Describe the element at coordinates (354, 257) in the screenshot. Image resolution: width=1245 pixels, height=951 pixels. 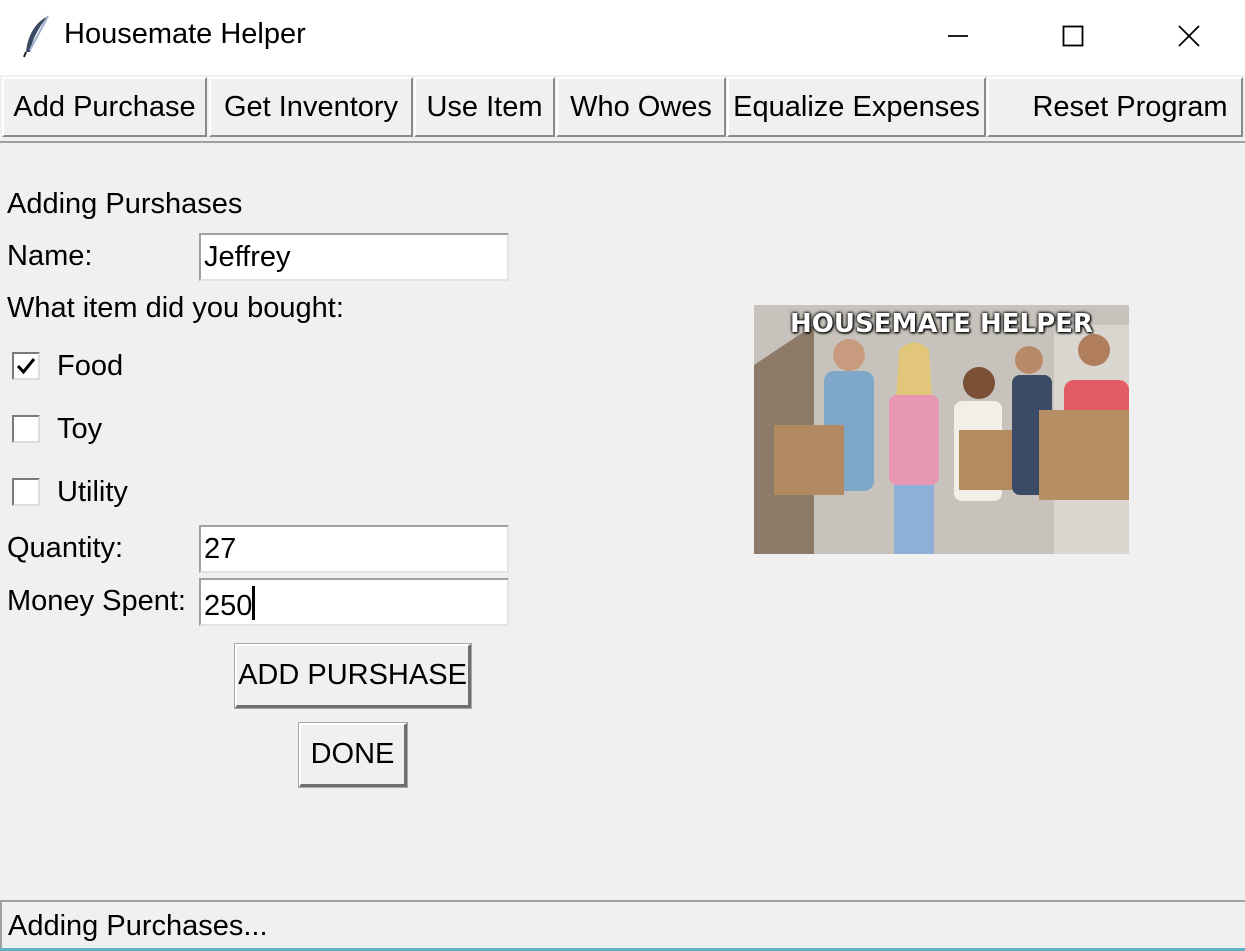
I see `name-input: Jeffrey` at that location.